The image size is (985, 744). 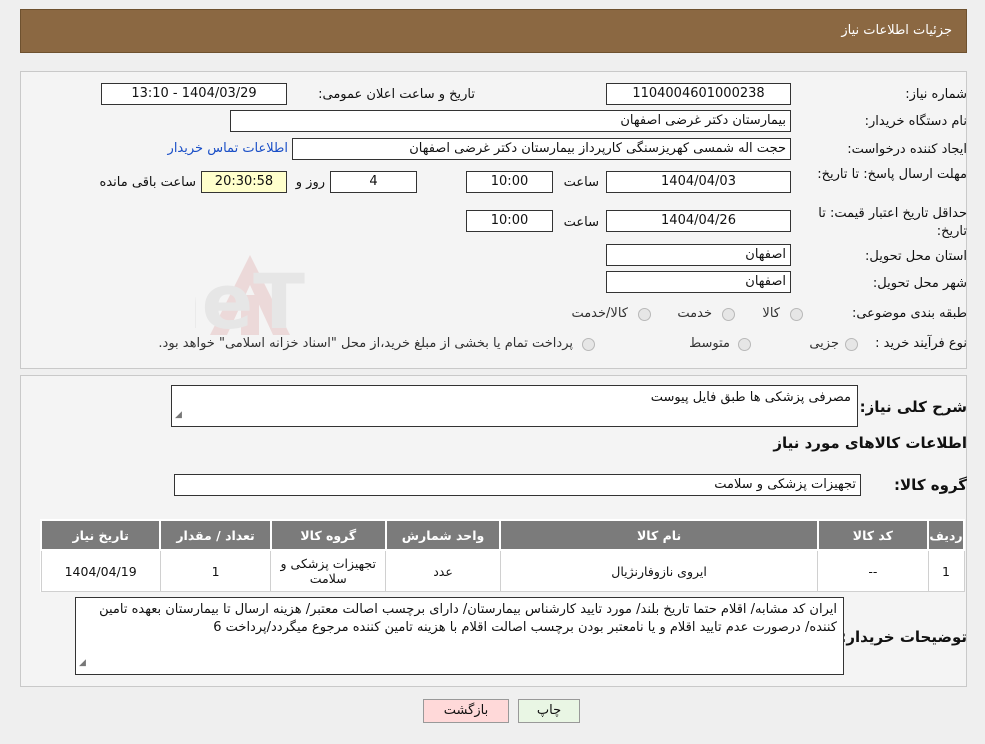 What do you see at coordinates (946, 570) in the screenshot?
I see `cell-row-number: 1` at bounding box center [946, 570].